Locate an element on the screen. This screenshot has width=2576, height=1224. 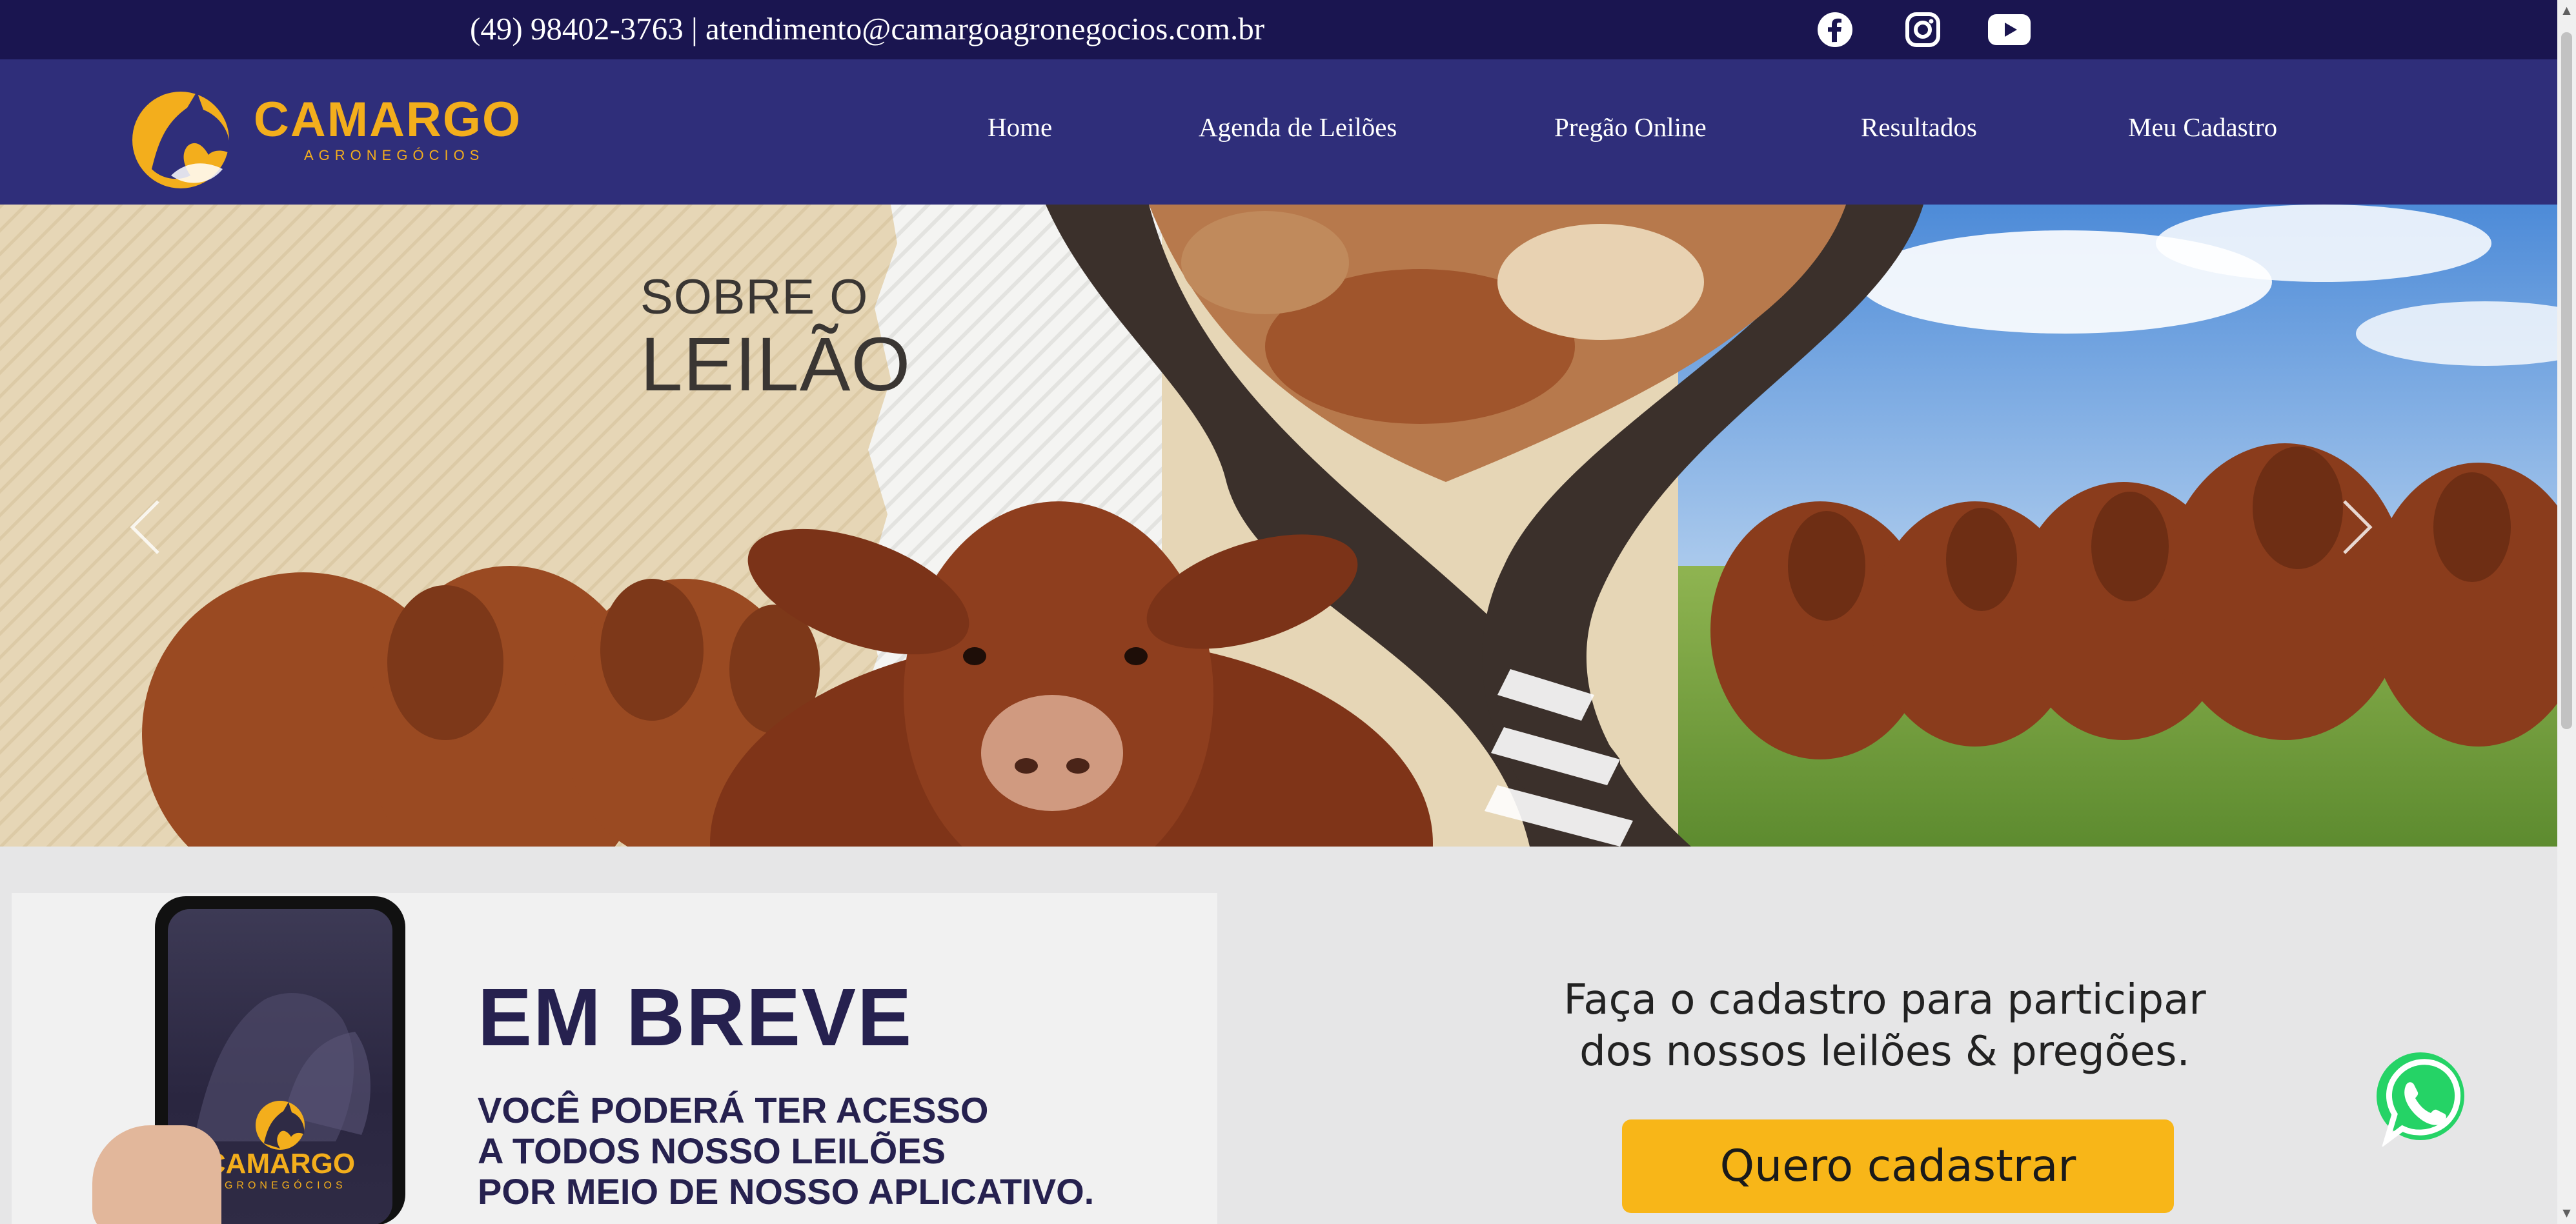
scroll-up-arrow-icon: ▲ is located at coordinates (2566, 10).